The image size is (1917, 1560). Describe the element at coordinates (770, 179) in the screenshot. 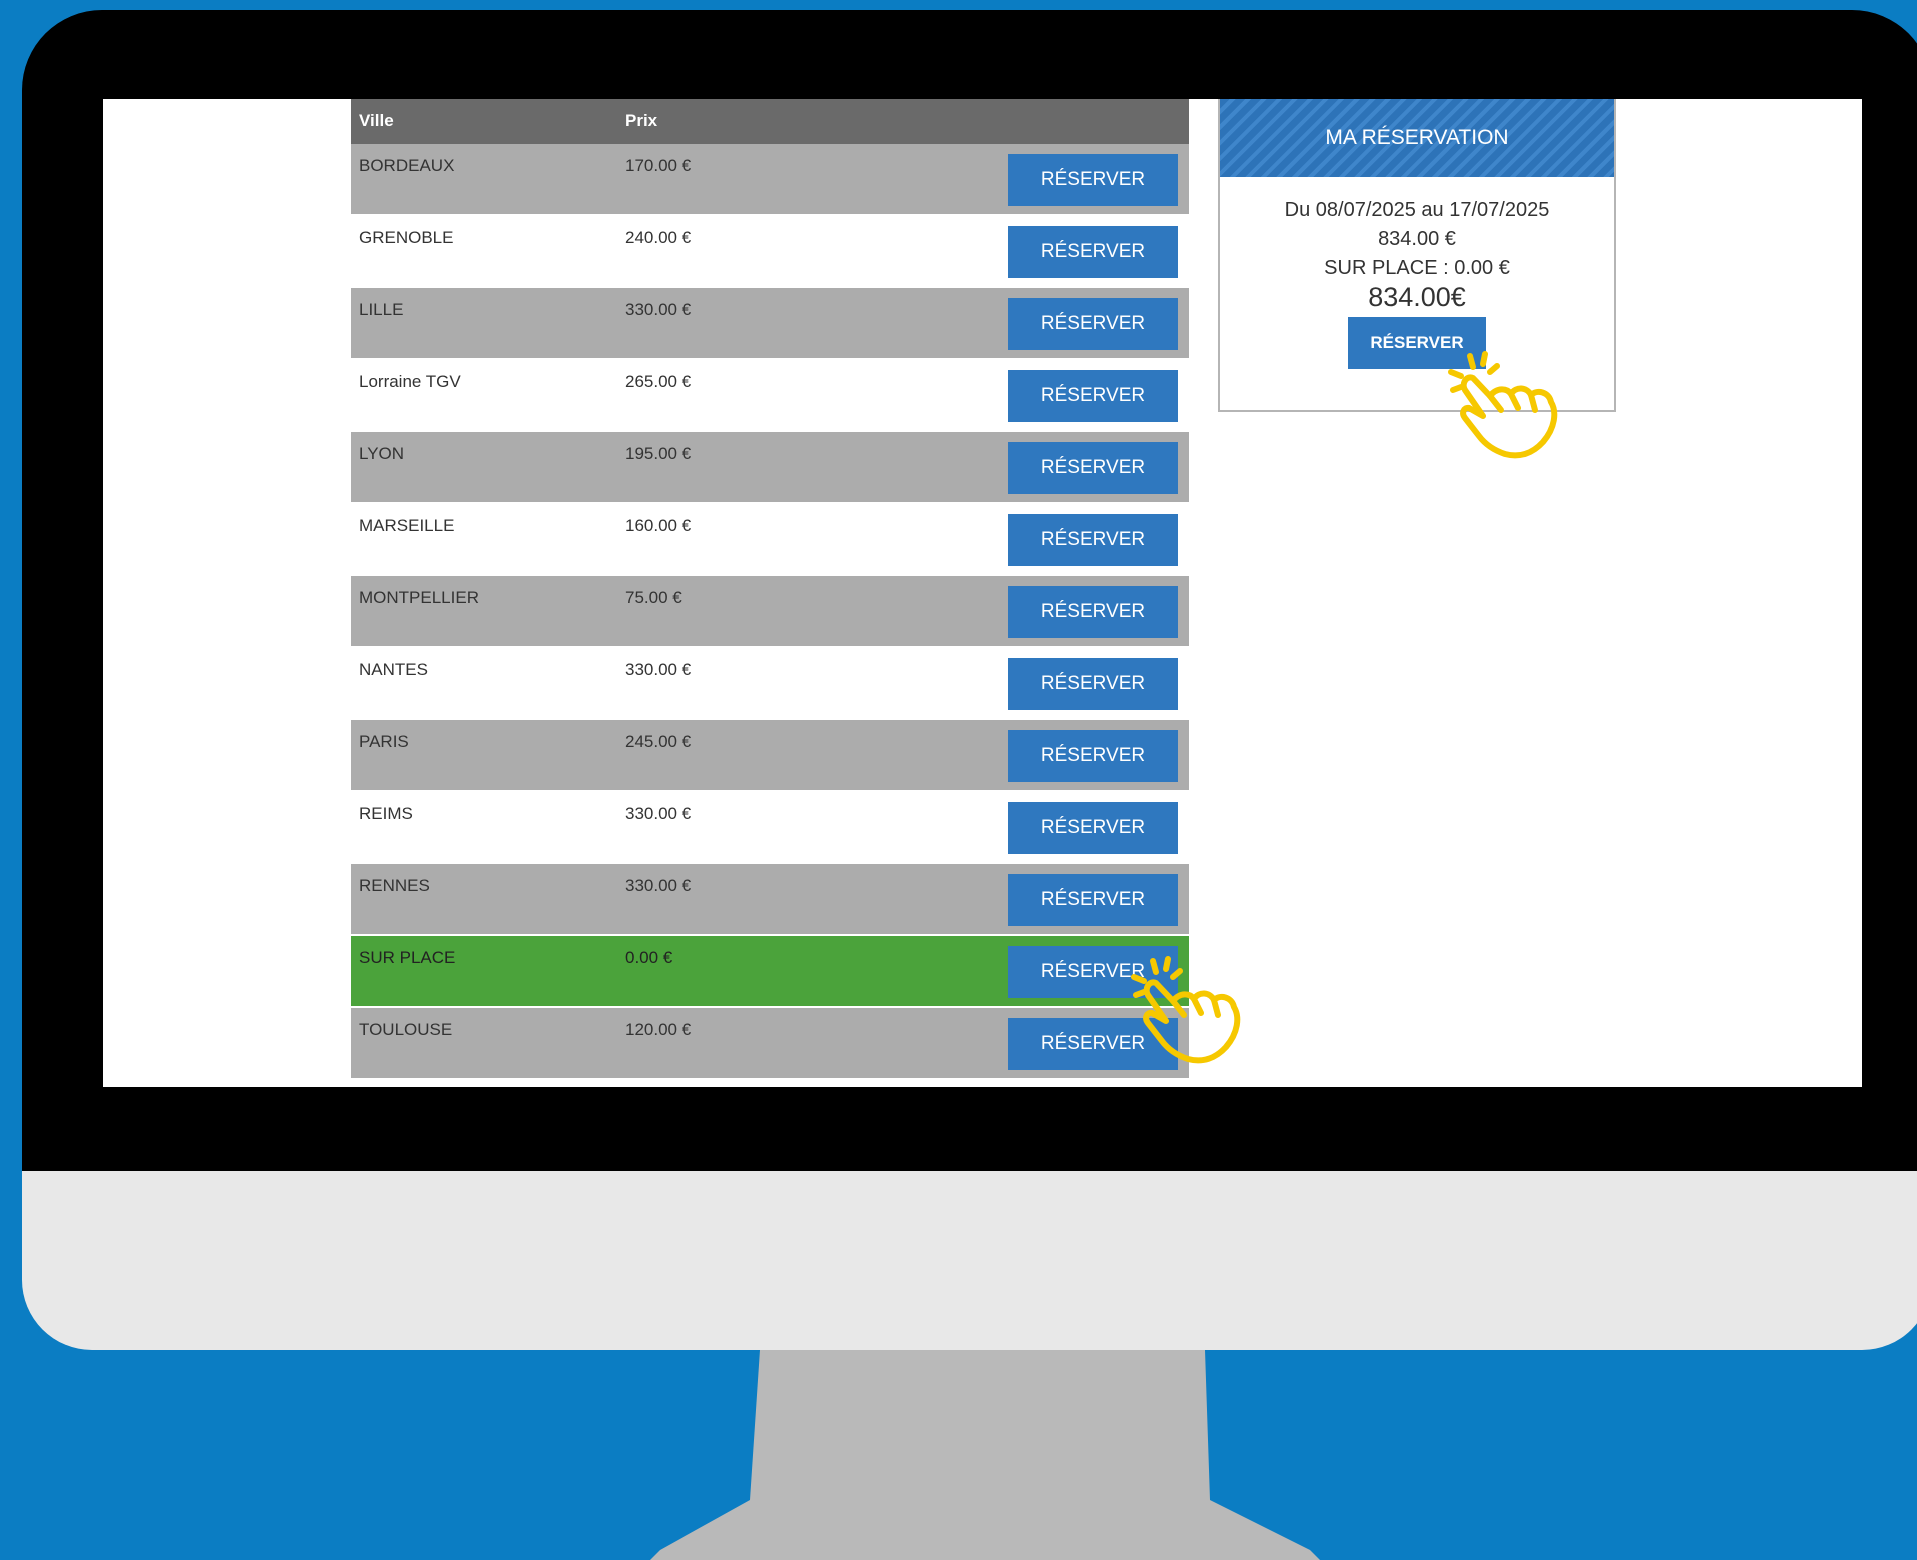

I see `table-row: BORDEAUX 170.00 € RÉSERVER` at that location.